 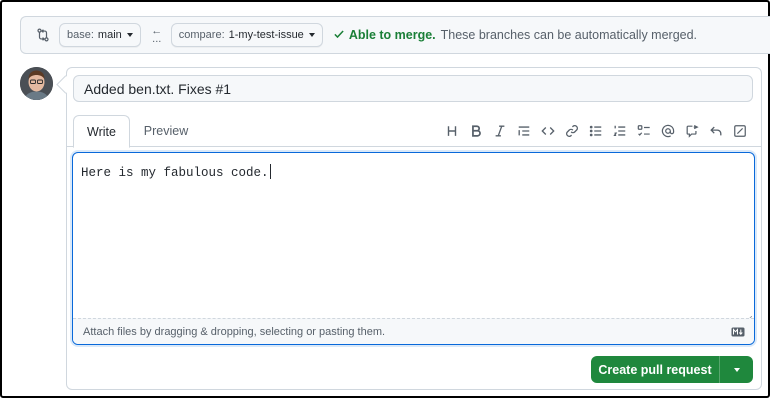 I want to click on comment-body-value: Here is my fabulous code., so click(x=175, y=173).